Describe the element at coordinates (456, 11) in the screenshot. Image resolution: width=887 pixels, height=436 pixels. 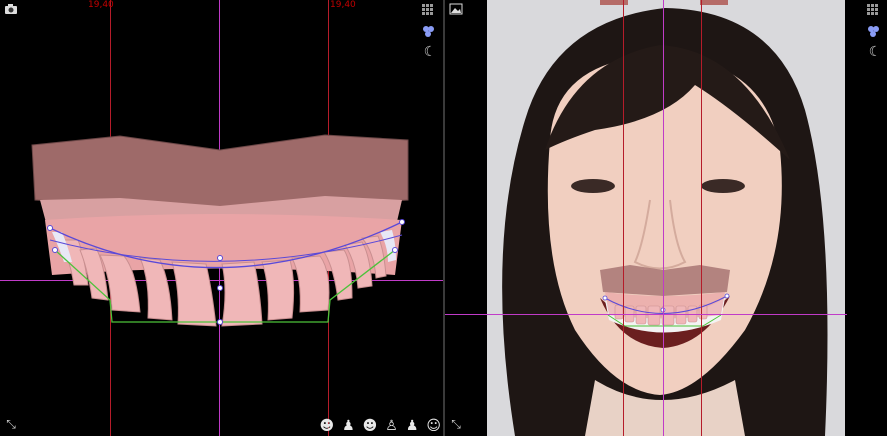
I see `image-icon` at that location.